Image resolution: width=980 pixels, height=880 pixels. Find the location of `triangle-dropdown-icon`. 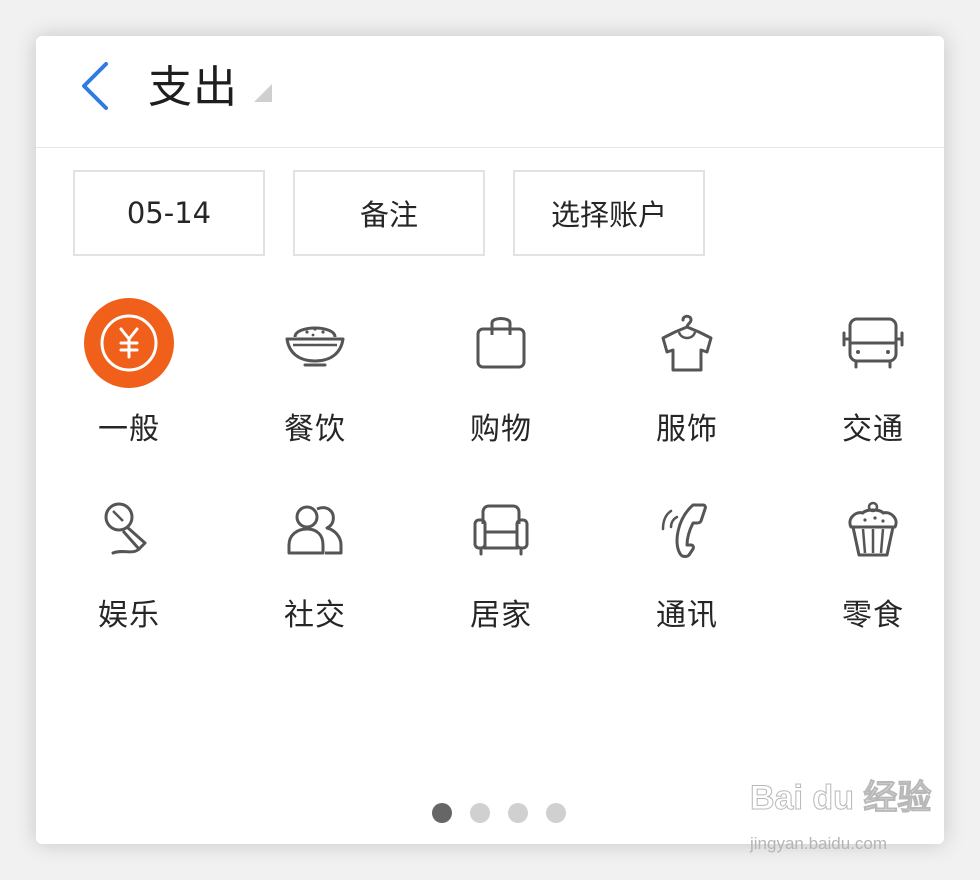

triangle-dropdown-icon is located at coordinates (263, 93).